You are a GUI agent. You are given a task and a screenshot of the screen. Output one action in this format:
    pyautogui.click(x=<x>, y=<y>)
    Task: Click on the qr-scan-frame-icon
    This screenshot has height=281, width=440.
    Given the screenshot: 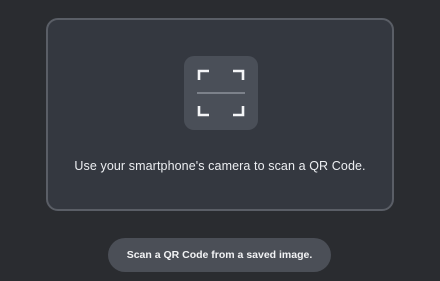 What is the action you would take?
    pyautogui.click(x=221, y=93)
    